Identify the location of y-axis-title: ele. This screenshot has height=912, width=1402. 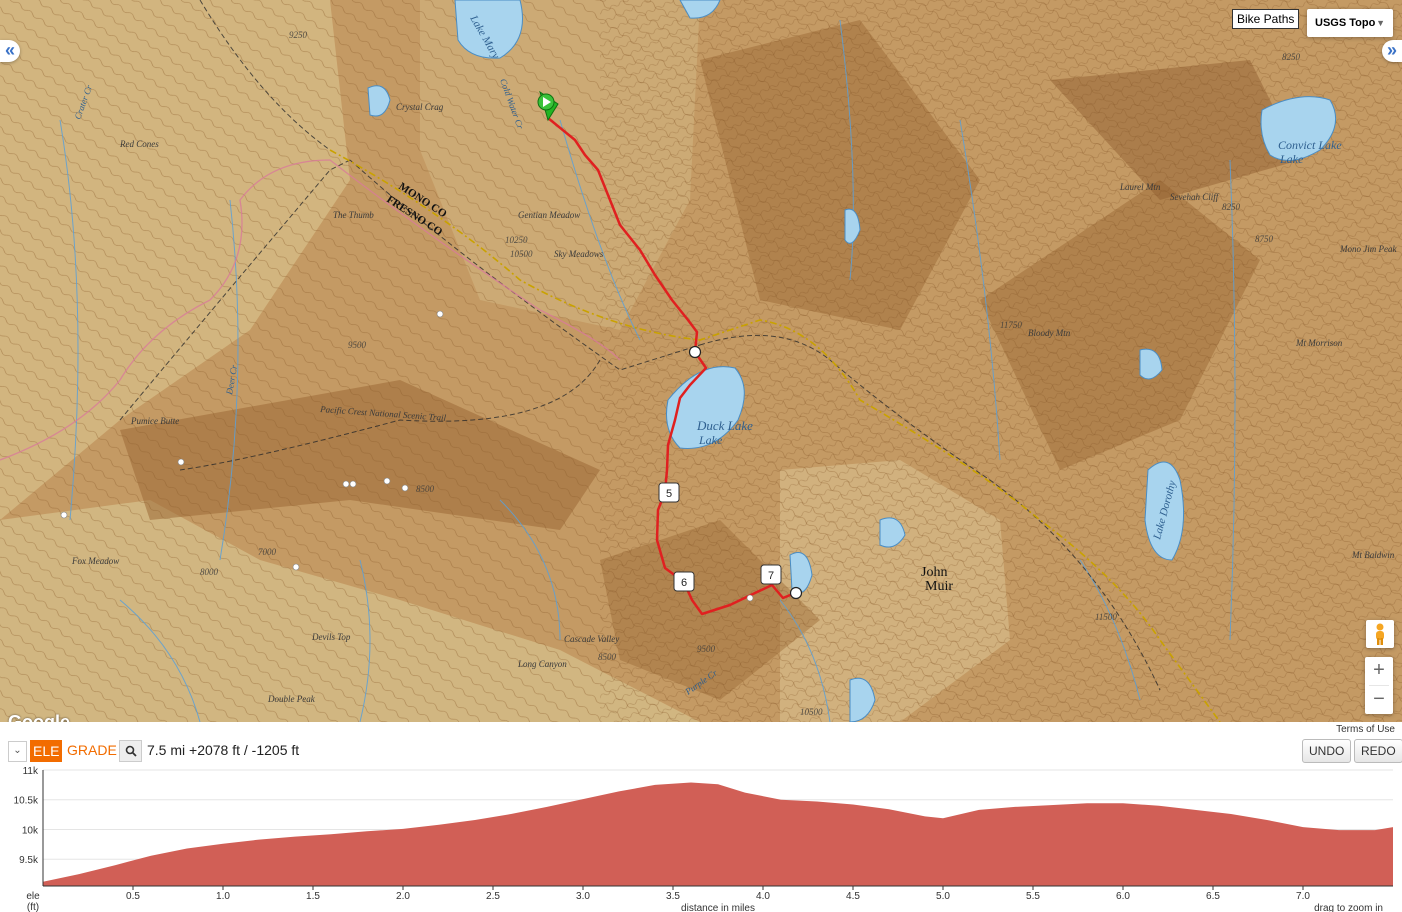
(33, 896).